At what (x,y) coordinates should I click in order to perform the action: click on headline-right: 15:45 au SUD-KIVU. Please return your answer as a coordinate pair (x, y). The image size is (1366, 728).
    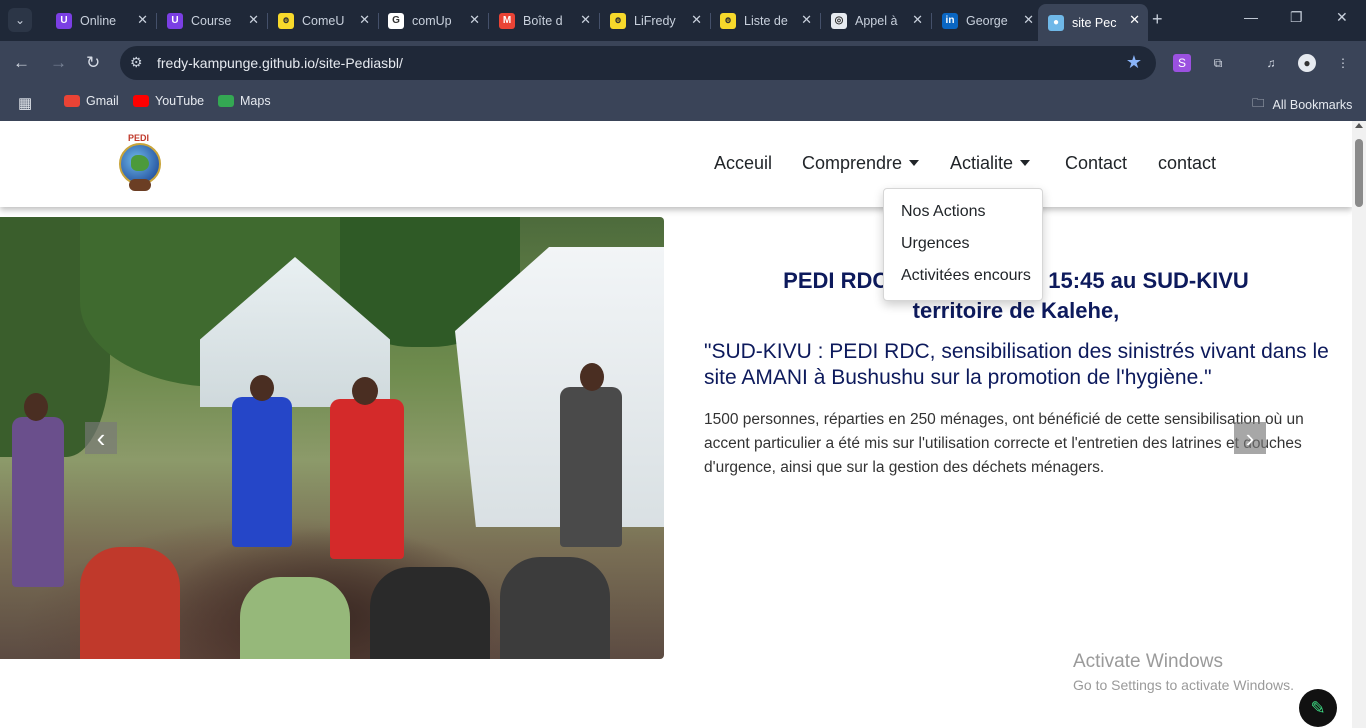
    Looking at the image, I should click on (1148, 280).